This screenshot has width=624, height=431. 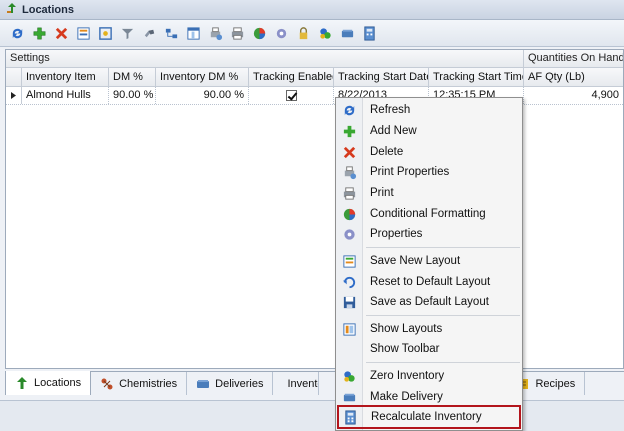 I want to click on menu-item-save-new-layout: Save New Layout, so click(x=429, y=261).